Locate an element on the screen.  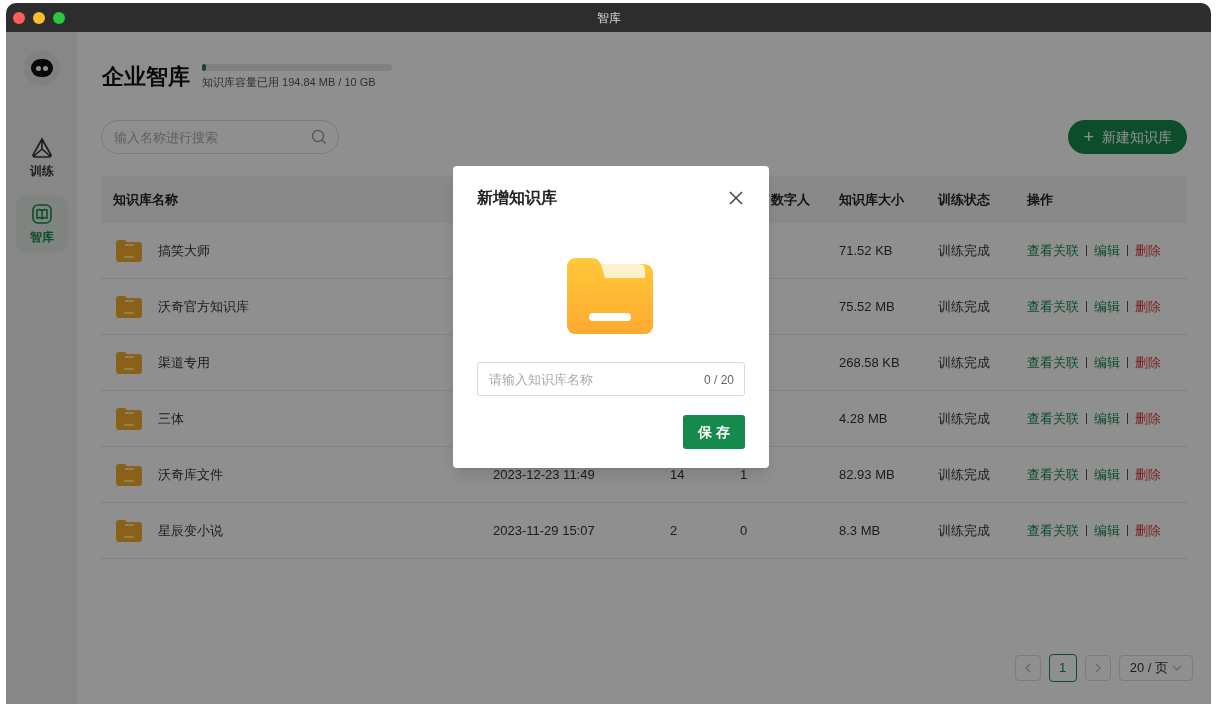
nav-item: 智库 is located at coordinates (41, 224).